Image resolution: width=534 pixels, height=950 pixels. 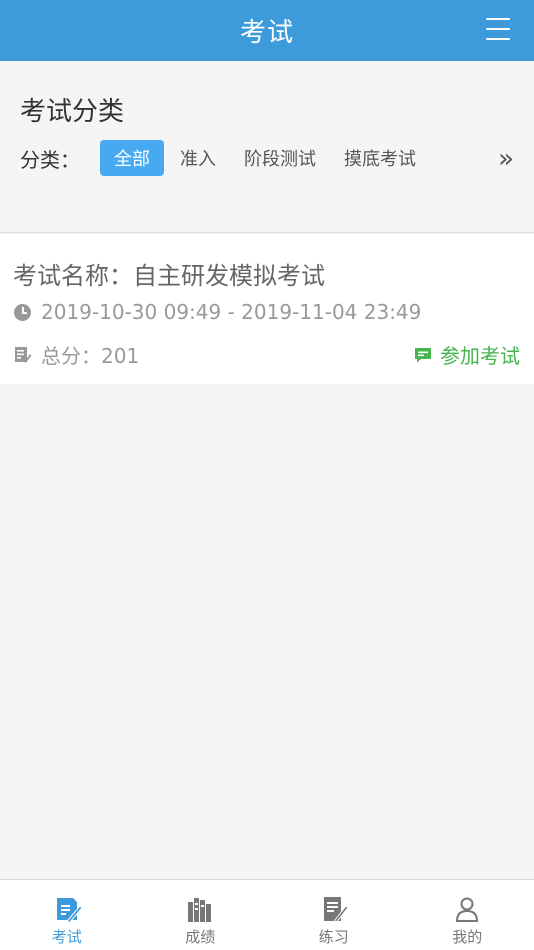 I want to click on tab-practice: 练习, so click(x=334, y=915).